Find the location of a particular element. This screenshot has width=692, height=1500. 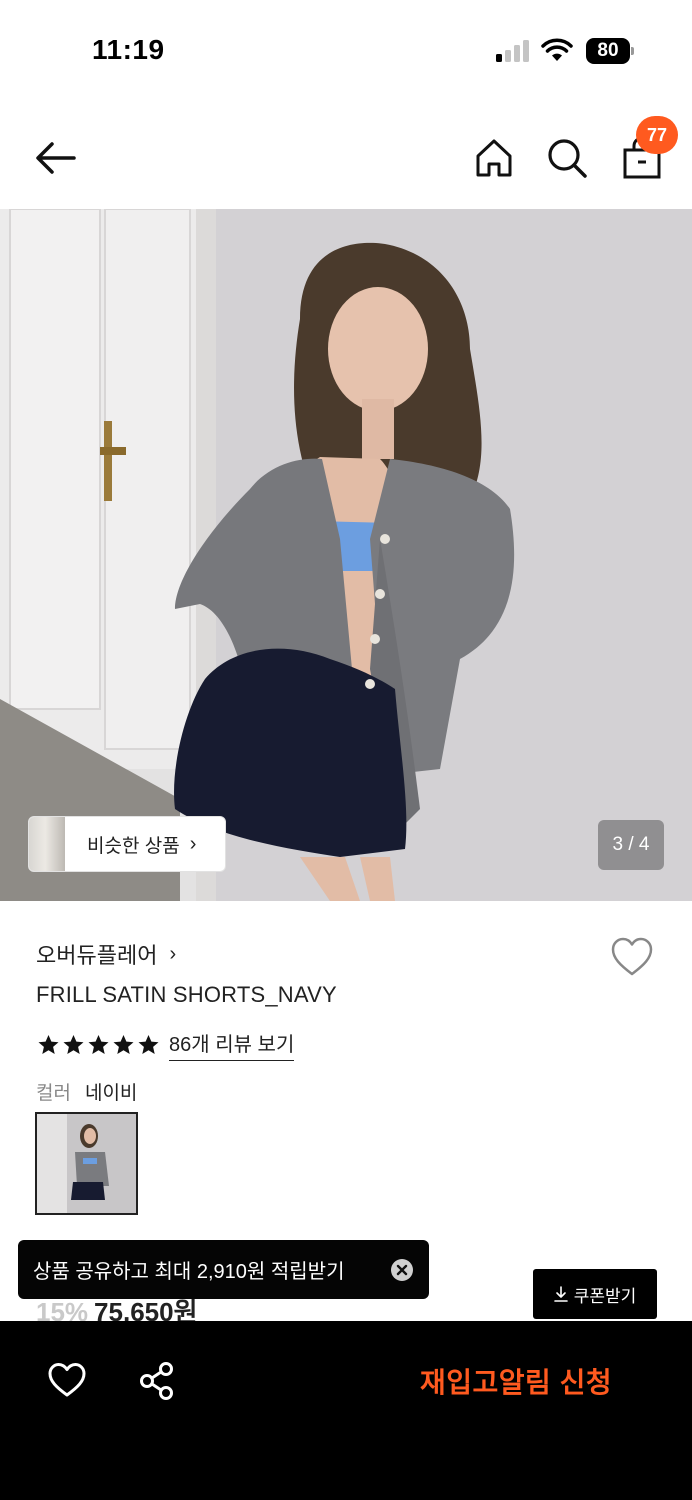

share-reward-toast: 상품 공유하고 최대 2,910원 적립받기 is located at coordinates (223, 1269).